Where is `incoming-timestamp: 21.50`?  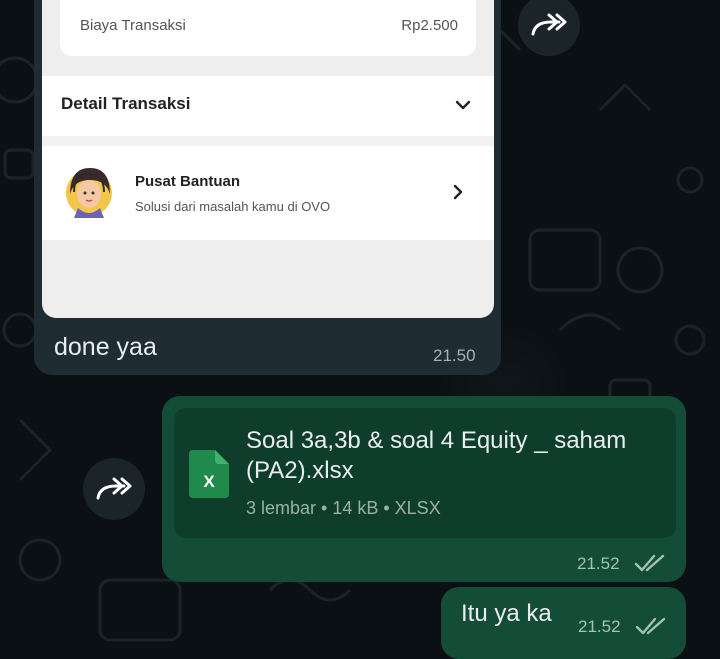
incoming-timestamp: 21.50 is located at coordinates (454, 355).